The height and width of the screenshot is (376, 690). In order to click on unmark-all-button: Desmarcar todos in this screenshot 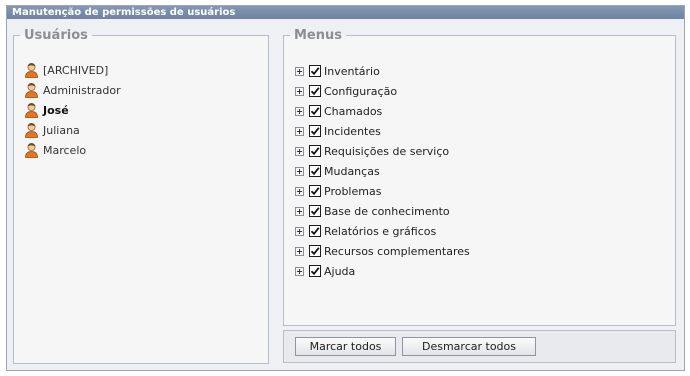, I will do `click(469, 346)`.